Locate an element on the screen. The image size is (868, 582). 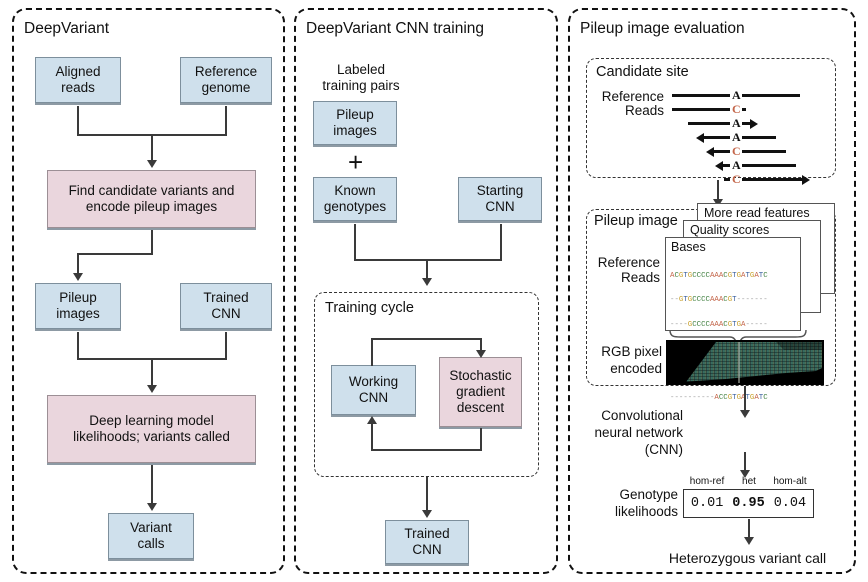
reads: Reads is located at coordinates (644, 110).